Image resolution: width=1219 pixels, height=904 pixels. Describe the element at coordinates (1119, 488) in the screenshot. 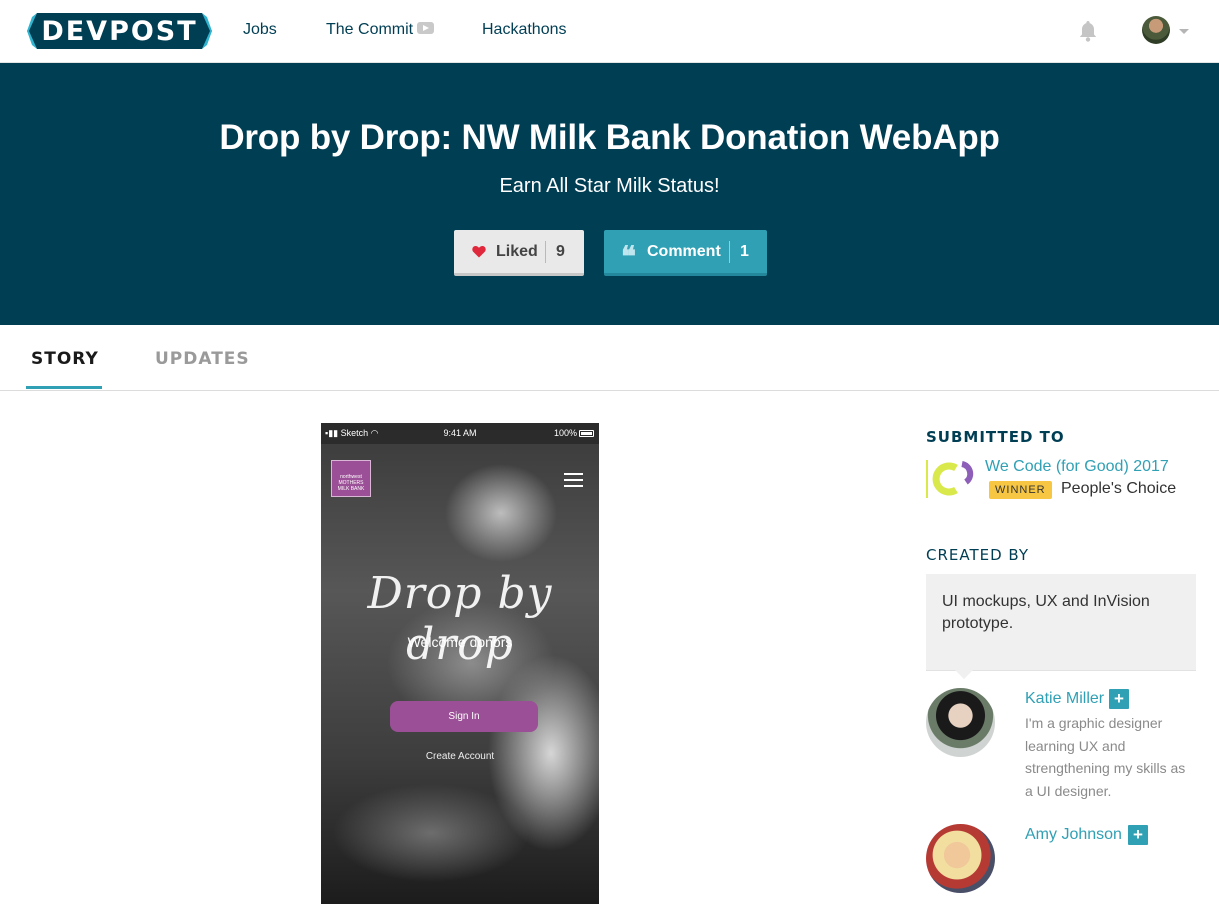

I see `prize-name: People's Choice` at that location.